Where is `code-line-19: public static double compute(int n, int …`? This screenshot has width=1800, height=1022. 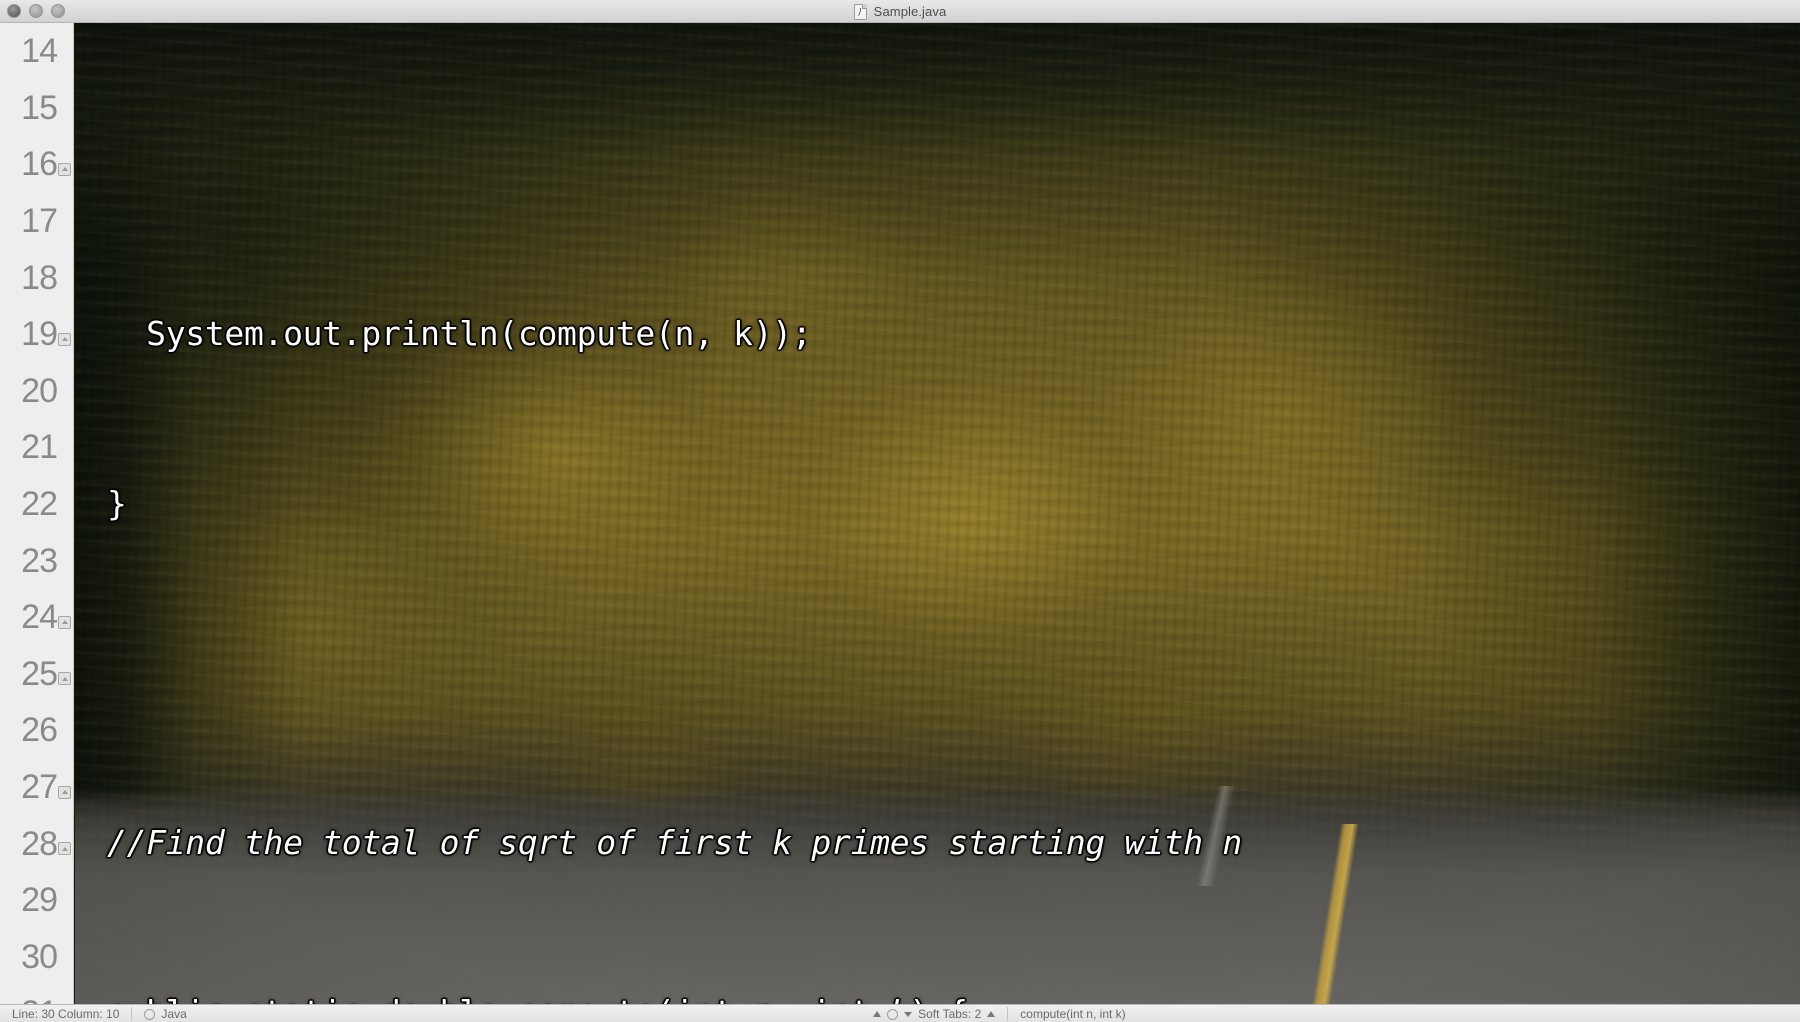
code-line-19: public static double compute(int n, int … is located at coordinates (953, 994).